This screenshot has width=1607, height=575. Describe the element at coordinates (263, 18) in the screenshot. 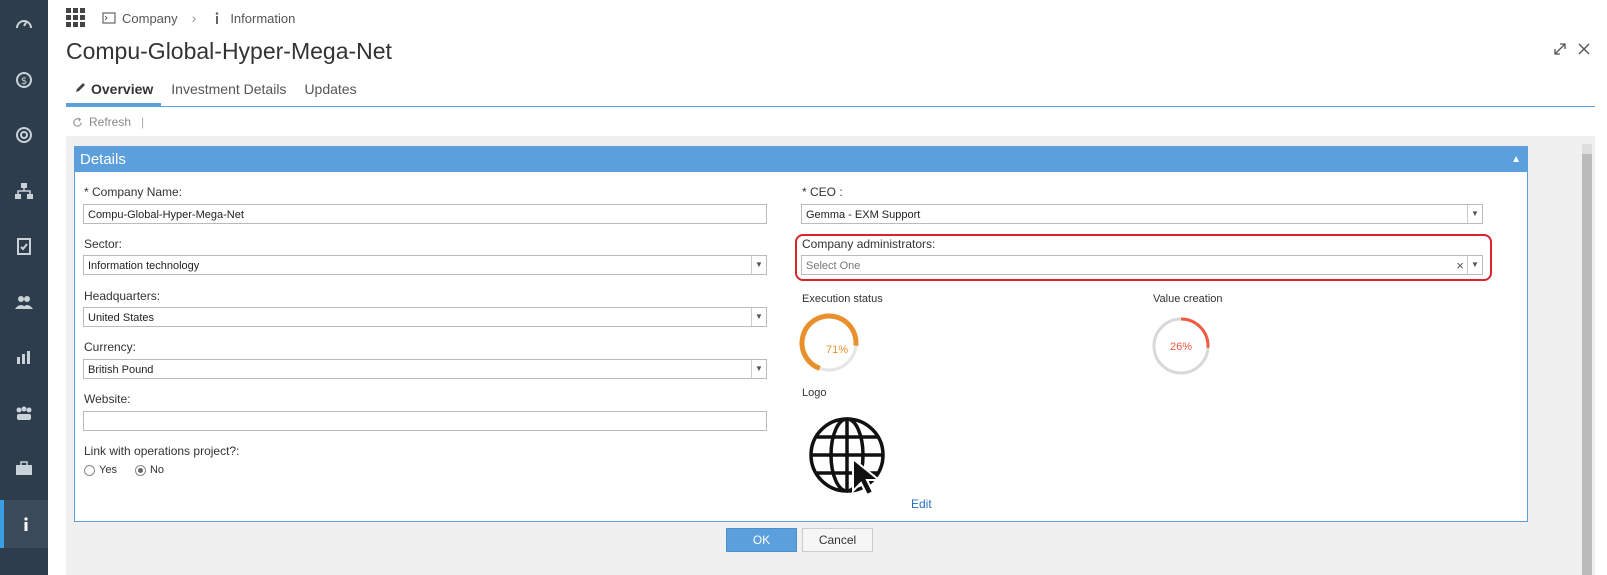

I see `breadcrumb-label: Information` at that location.